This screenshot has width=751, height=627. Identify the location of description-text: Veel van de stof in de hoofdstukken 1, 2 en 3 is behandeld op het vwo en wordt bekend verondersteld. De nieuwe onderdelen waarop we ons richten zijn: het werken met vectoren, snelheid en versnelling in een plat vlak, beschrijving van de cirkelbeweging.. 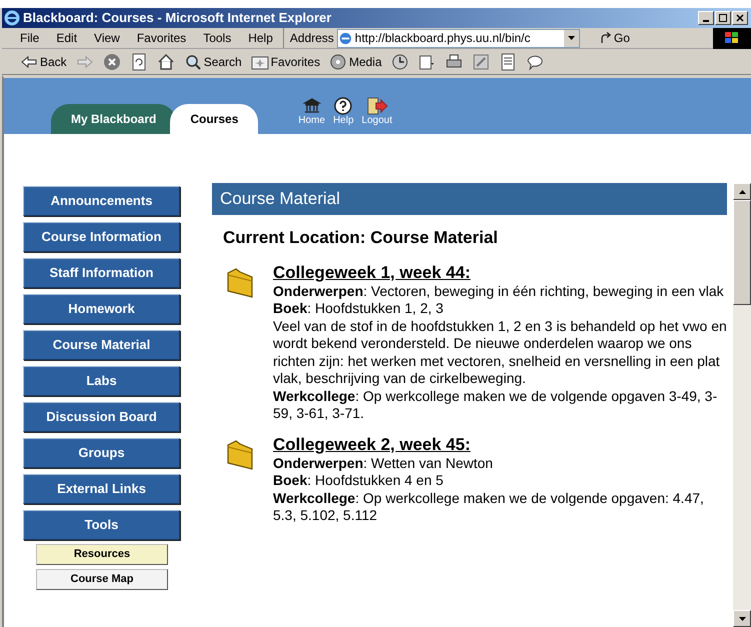
(500, 353).